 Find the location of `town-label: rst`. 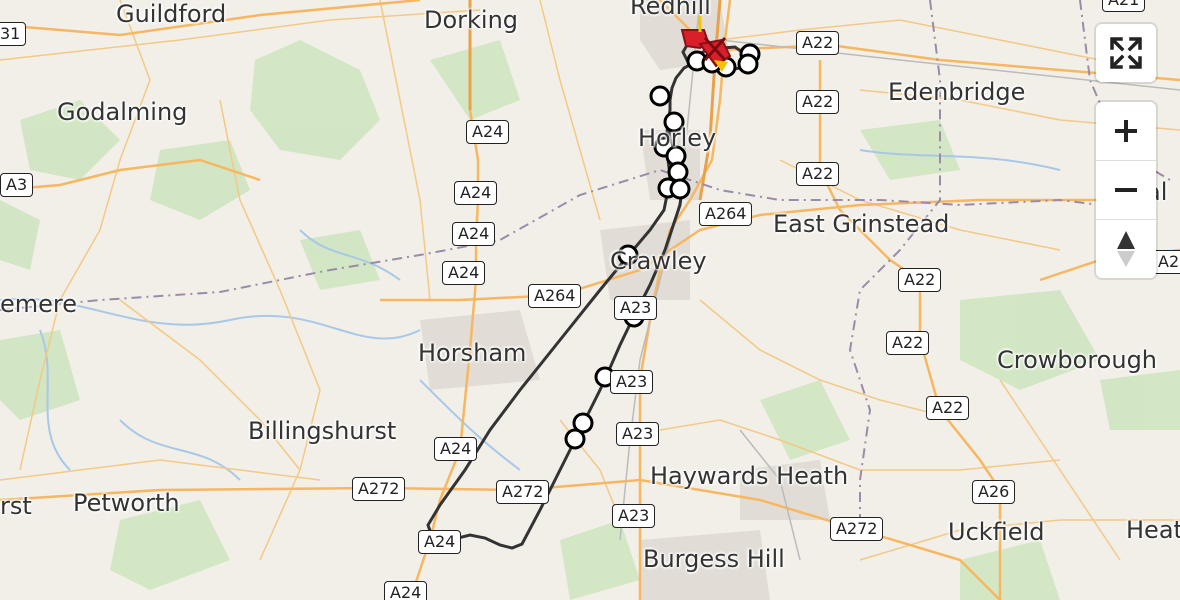

town-label: rst is located at coordinates (16, 506).